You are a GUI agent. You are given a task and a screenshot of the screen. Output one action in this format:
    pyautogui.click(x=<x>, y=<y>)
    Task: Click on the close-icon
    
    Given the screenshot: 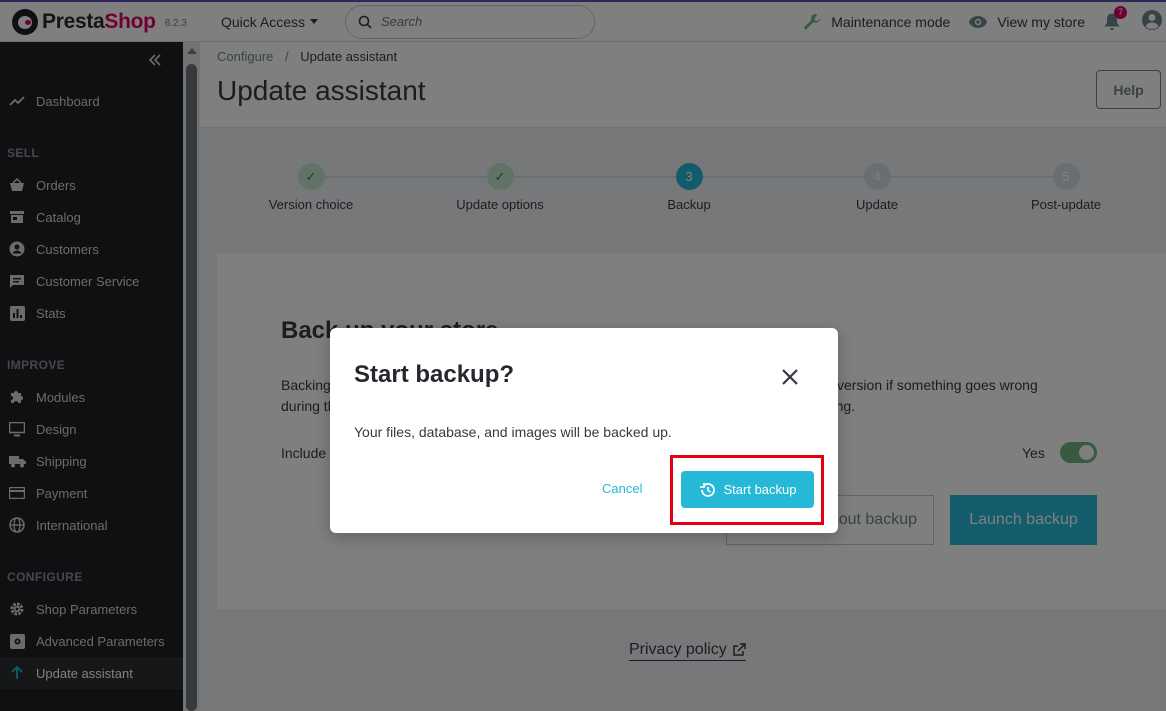 What is the action you would take?
    pyautogui.click(x=790, y=377)
    